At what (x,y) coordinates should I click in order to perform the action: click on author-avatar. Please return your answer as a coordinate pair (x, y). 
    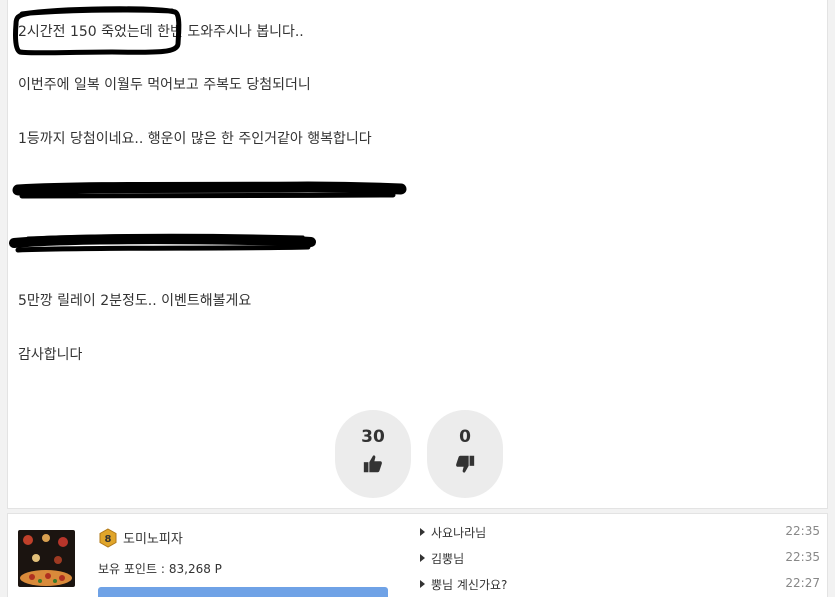
    Looking at the image, I should click on (46, 558).